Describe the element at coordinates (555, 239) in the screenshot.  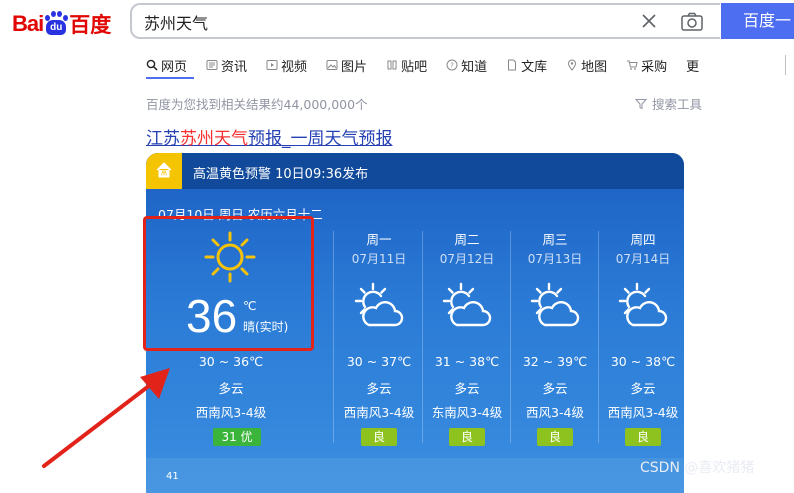
I see `forecast-day: 周三` at that location.